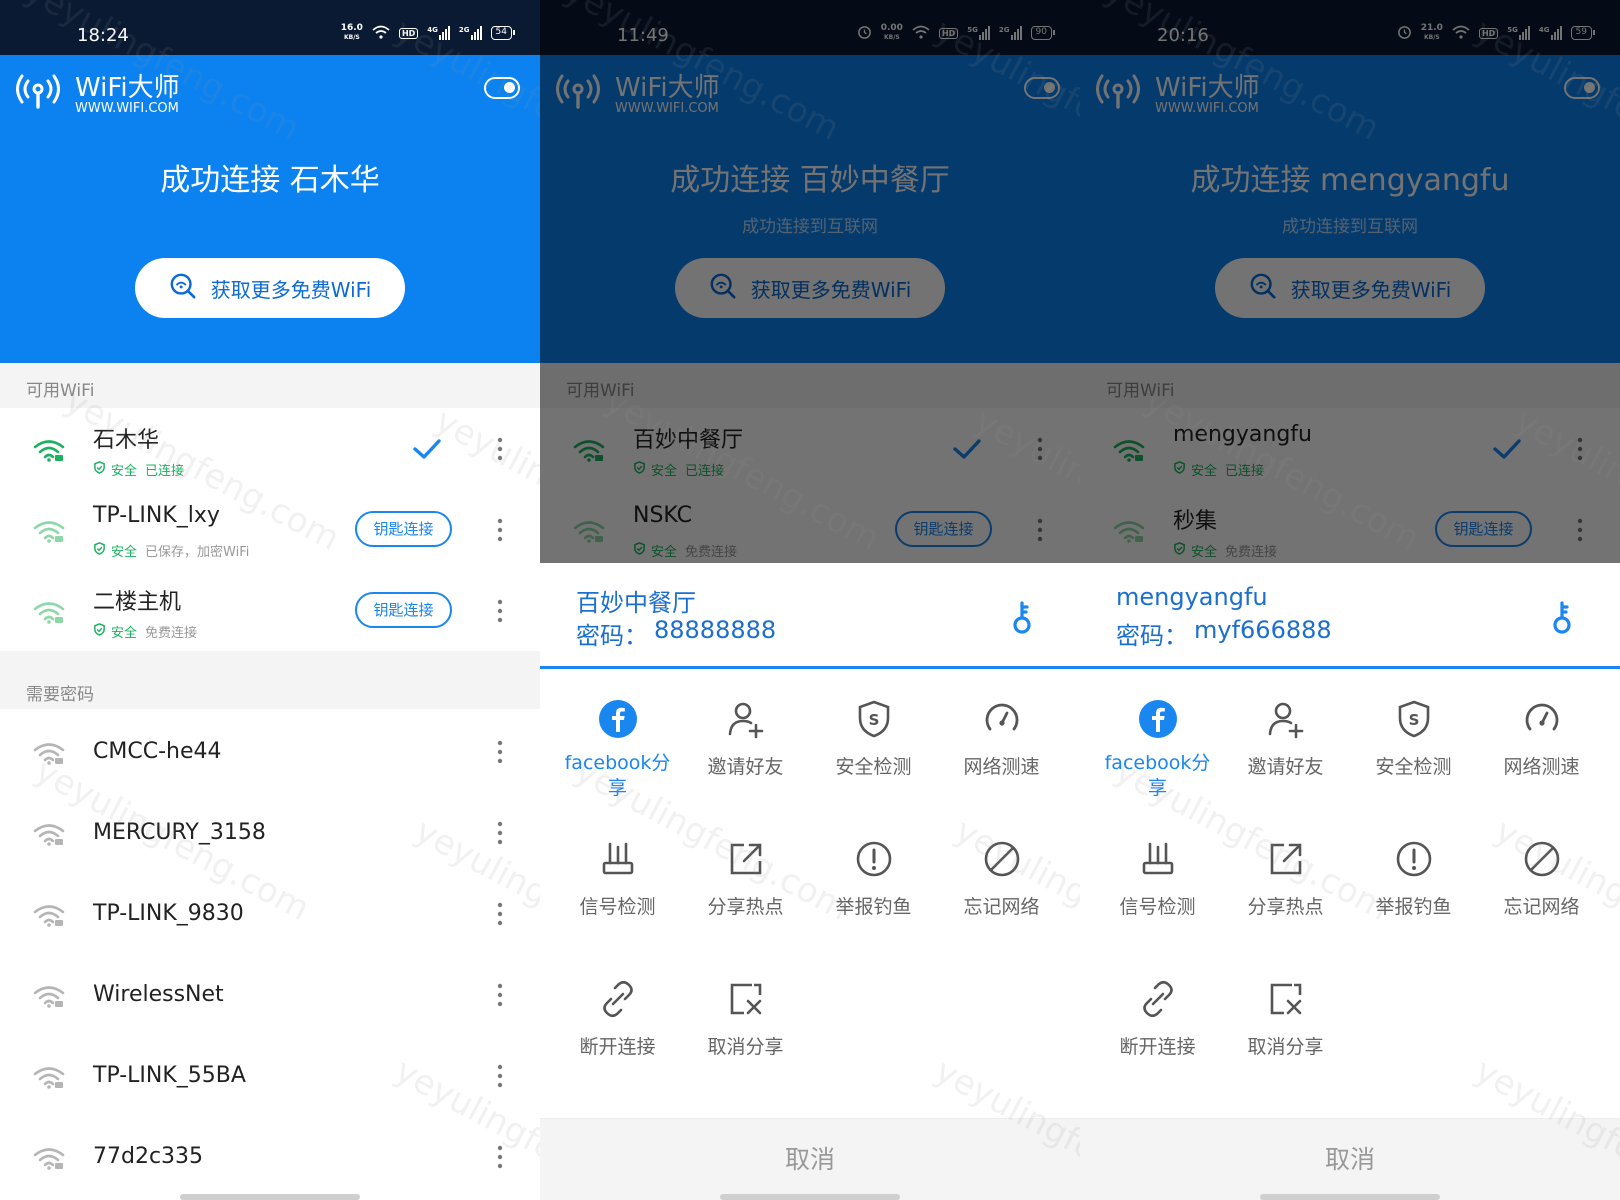 The image size is (1620, 1200). What do you see at coordinates (1286, 999) in the screenshot?
I see `cancel-share-icon` at bounding box center [1286, 999].